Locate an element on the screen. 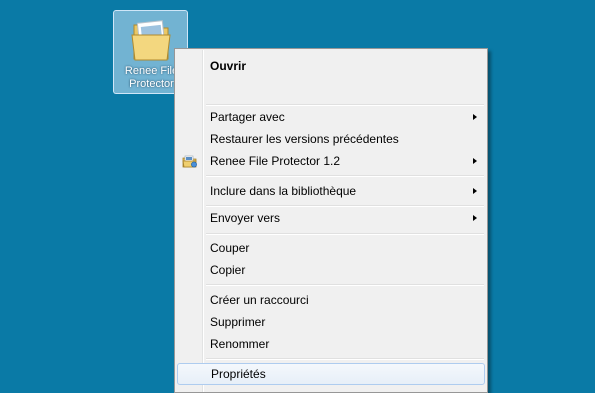 The height and width of the screenshot is (393, 595). menu-item-rename: Renommer is located at coordinates (331, 344).